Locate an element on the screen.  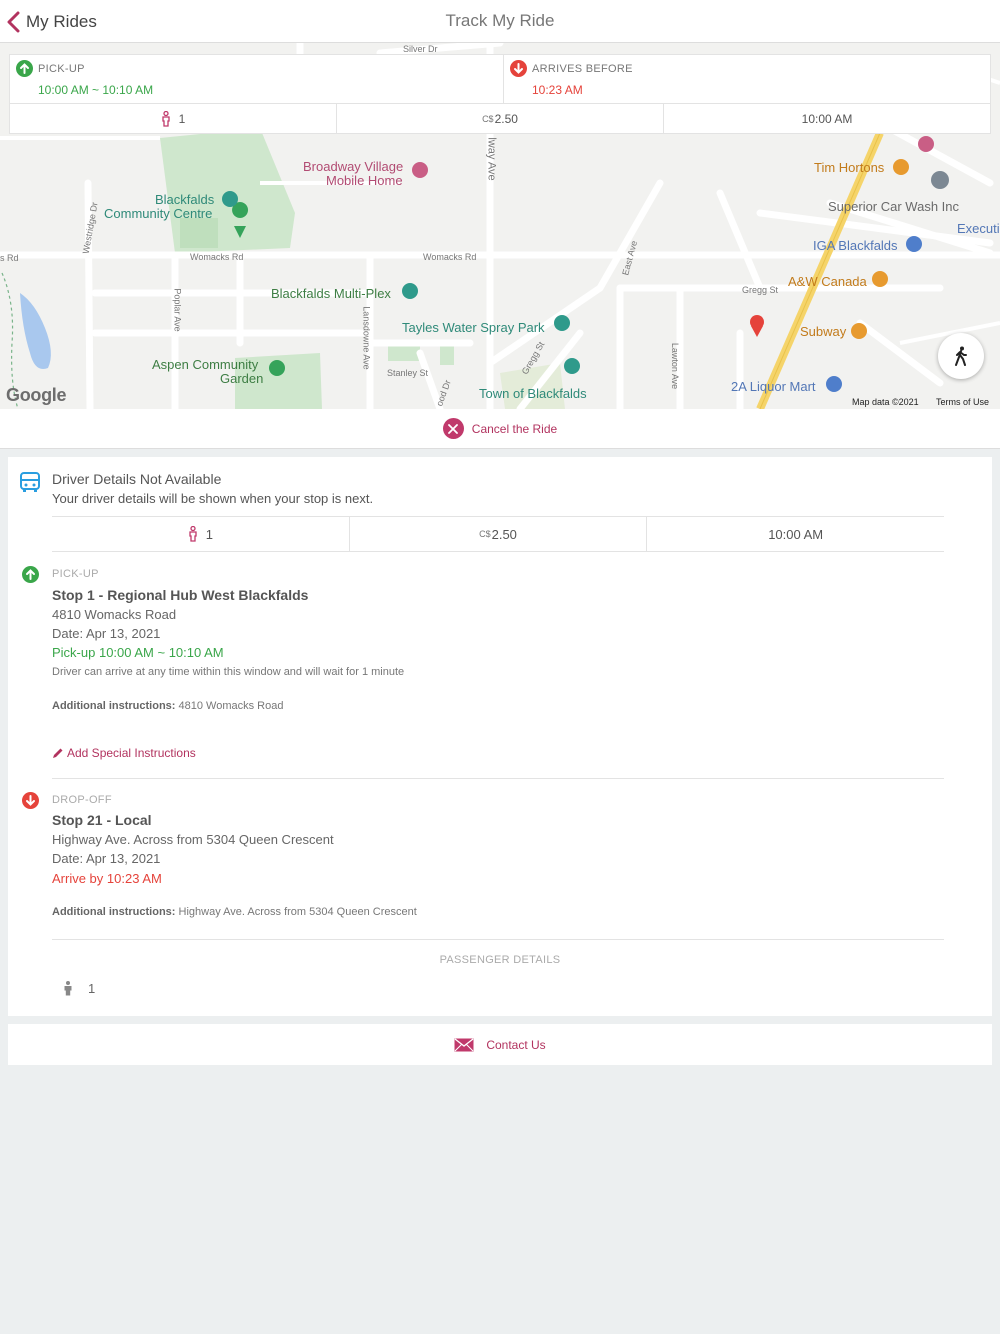
contact-us-button: Contact Us is located at coordinates (500, 1044).